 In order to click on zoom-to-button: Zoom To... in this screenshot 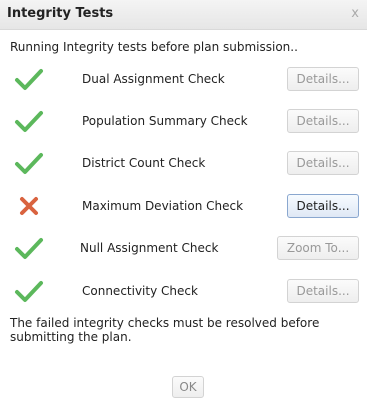, I will do `click(318, 248)`.